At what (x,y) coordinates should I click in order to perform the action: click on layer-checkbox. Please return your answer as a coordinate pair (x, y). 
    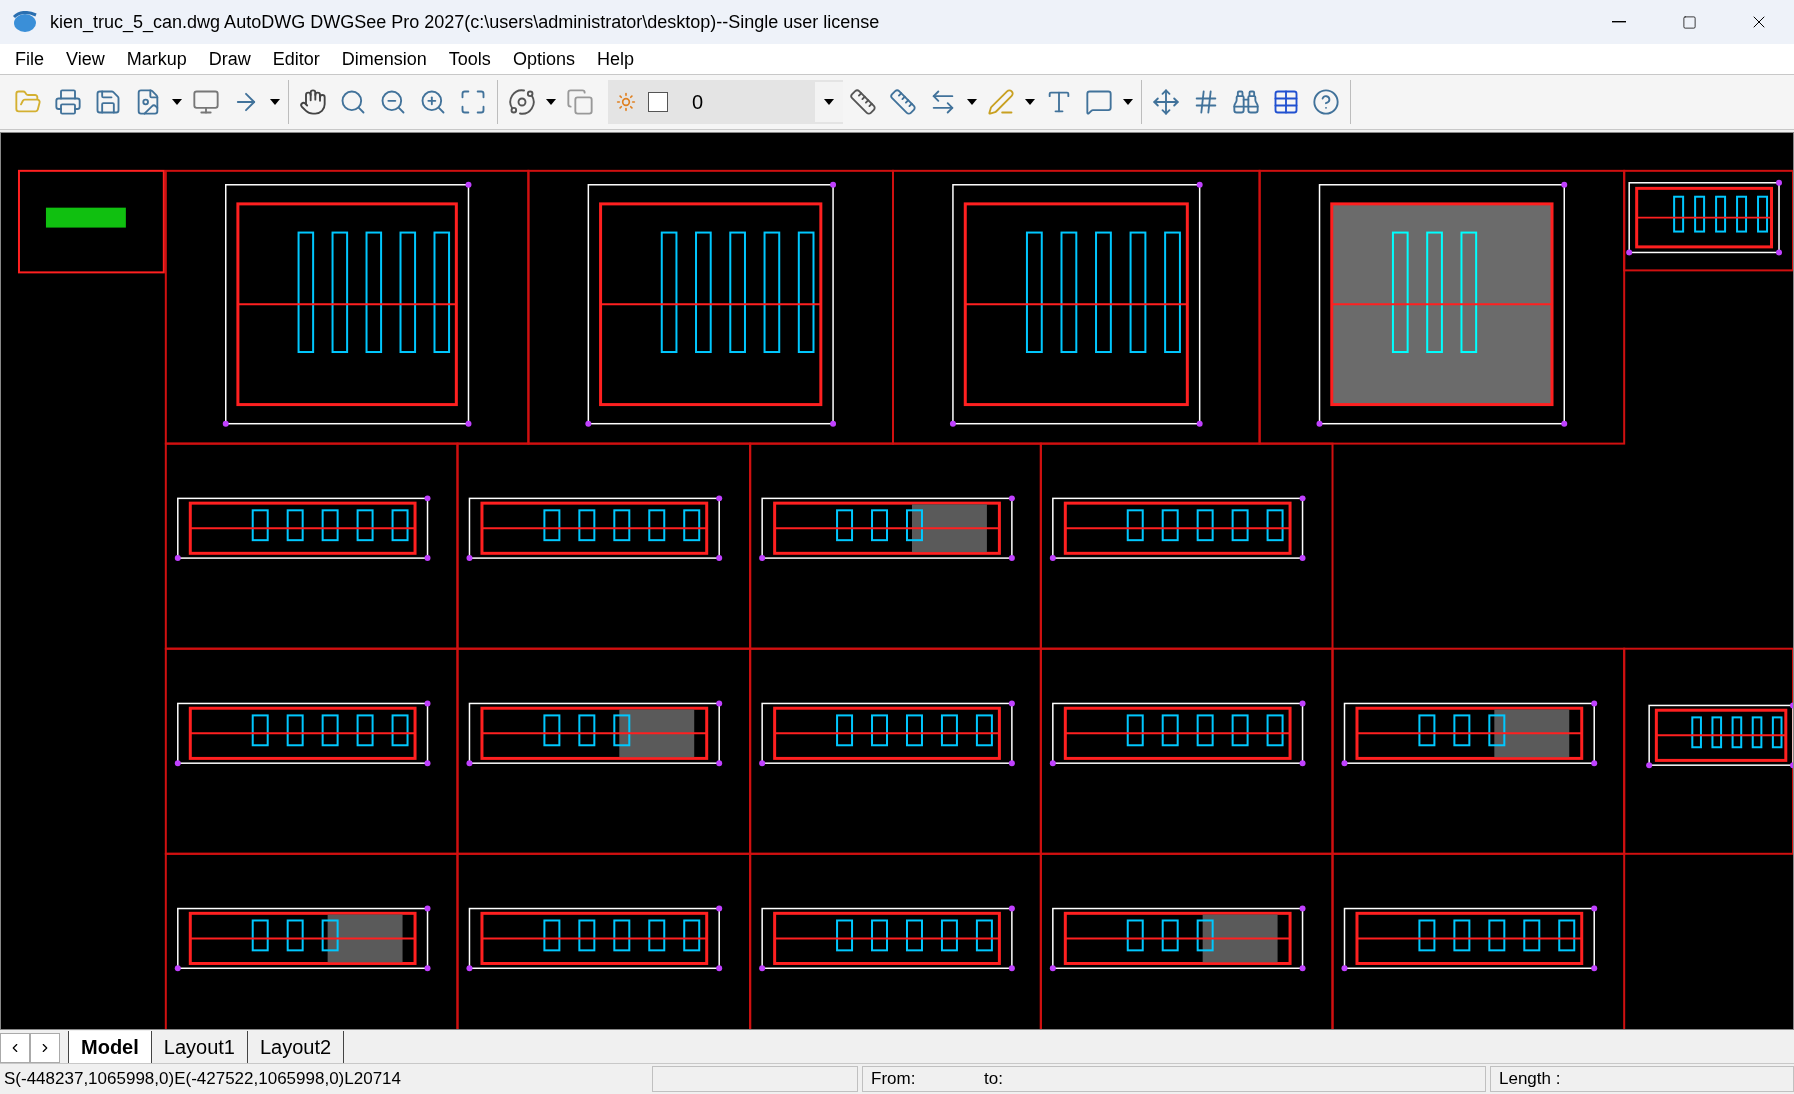
    Looking at the image, I should click on (658, 102).